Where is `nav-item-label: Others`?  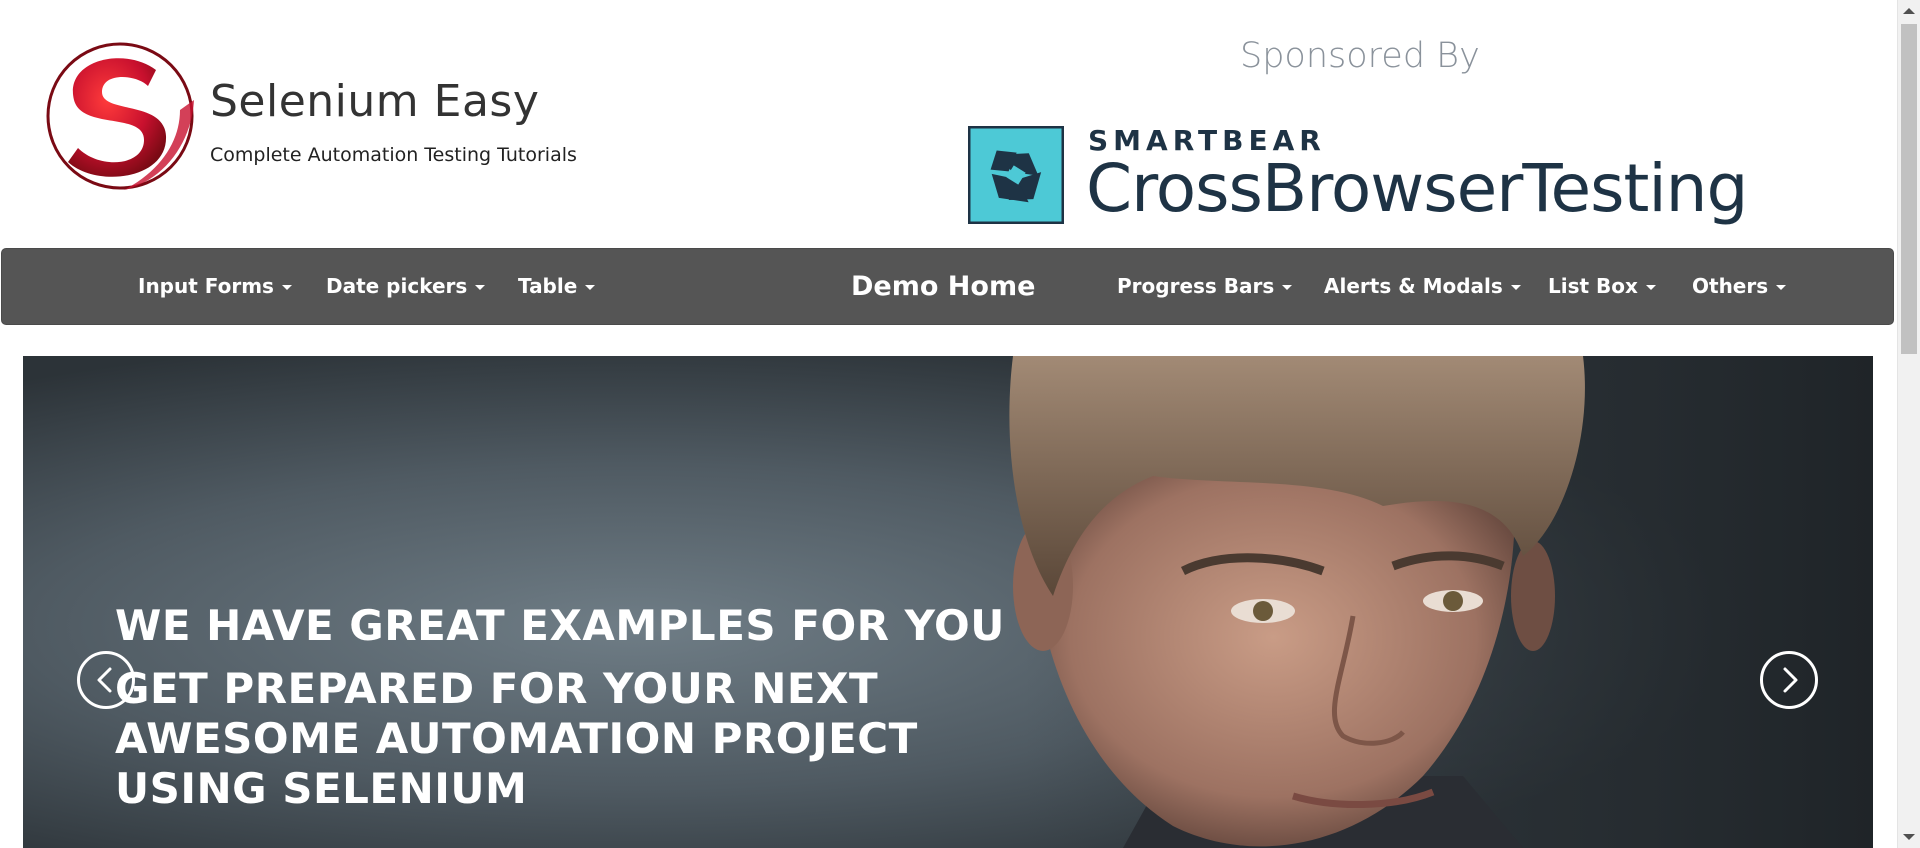
nav-item-label: Others is located at coordinates (1730, 286).